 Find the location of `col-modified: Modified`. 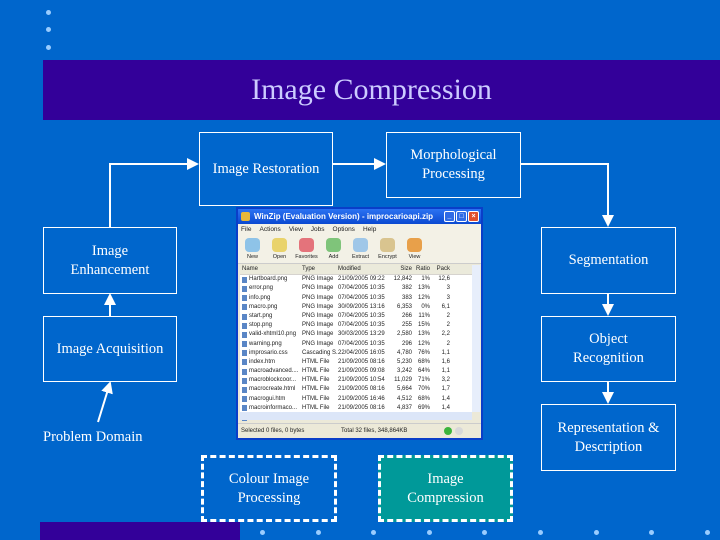

col-modified: Modified is located at coordinates (364, 269).